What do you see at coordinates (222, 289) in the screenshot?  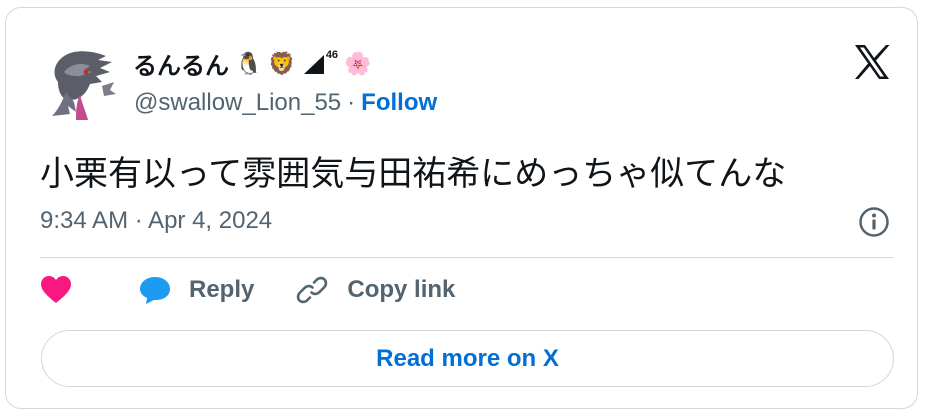 I see `reply-label: Reply` at bounding box center [222, 289].